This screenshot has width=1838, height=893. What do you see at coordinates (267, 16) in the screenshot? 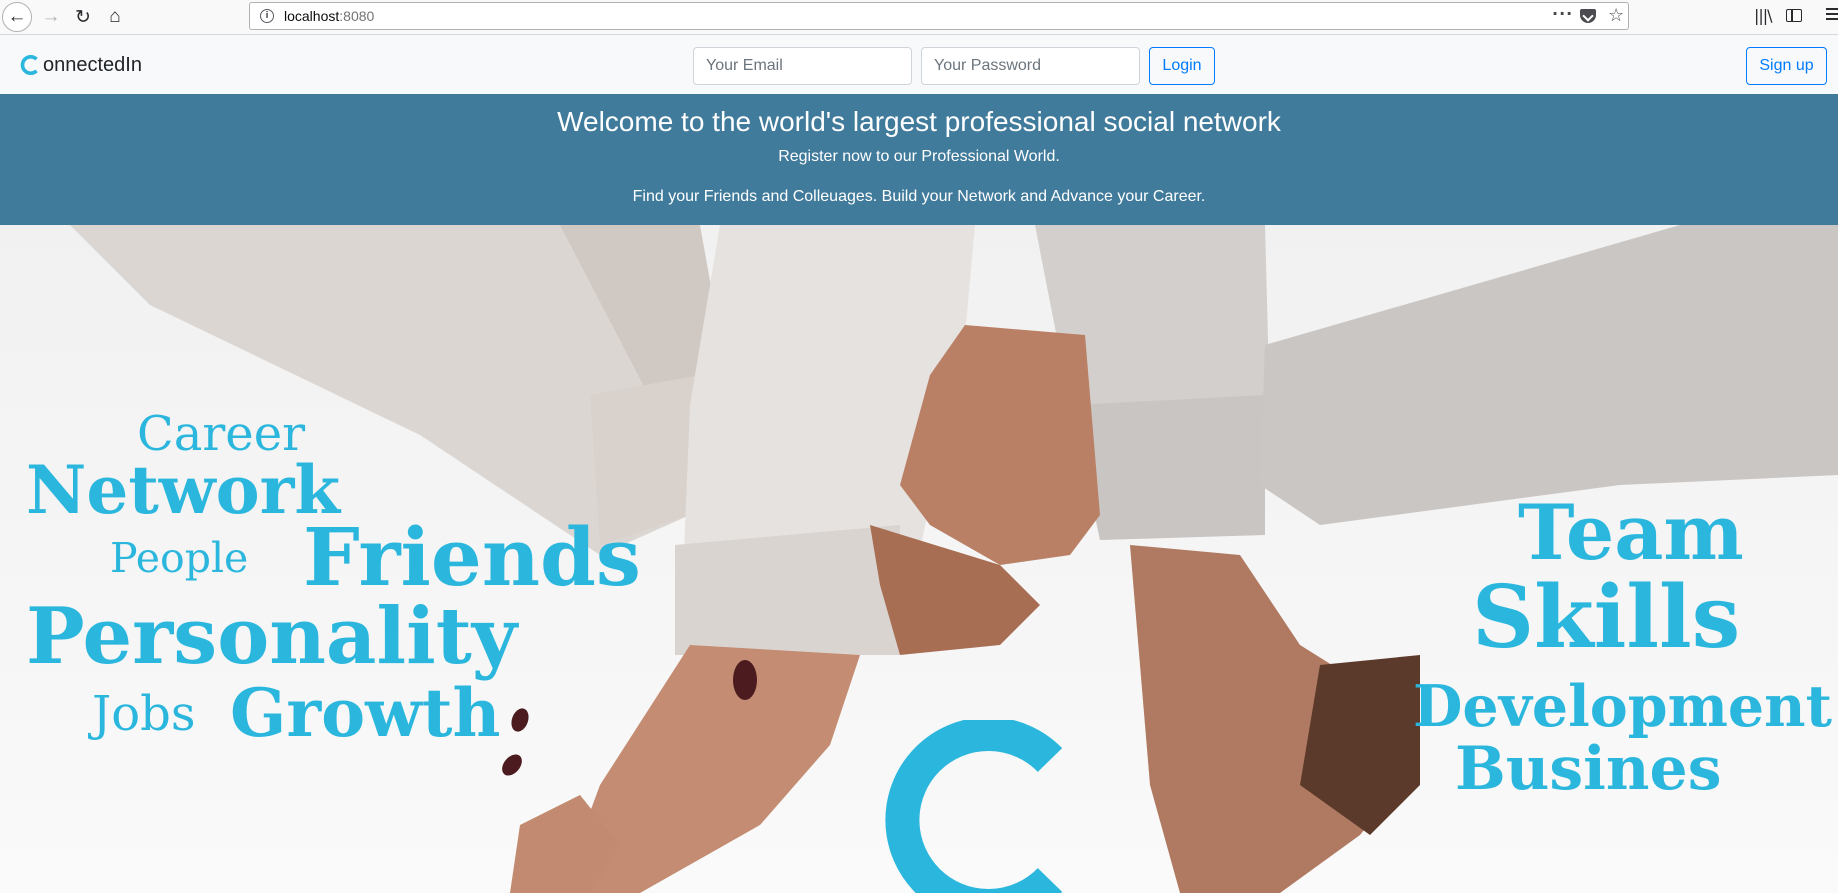
I see `site-info-icon: i` at bounding box center [267, 16].